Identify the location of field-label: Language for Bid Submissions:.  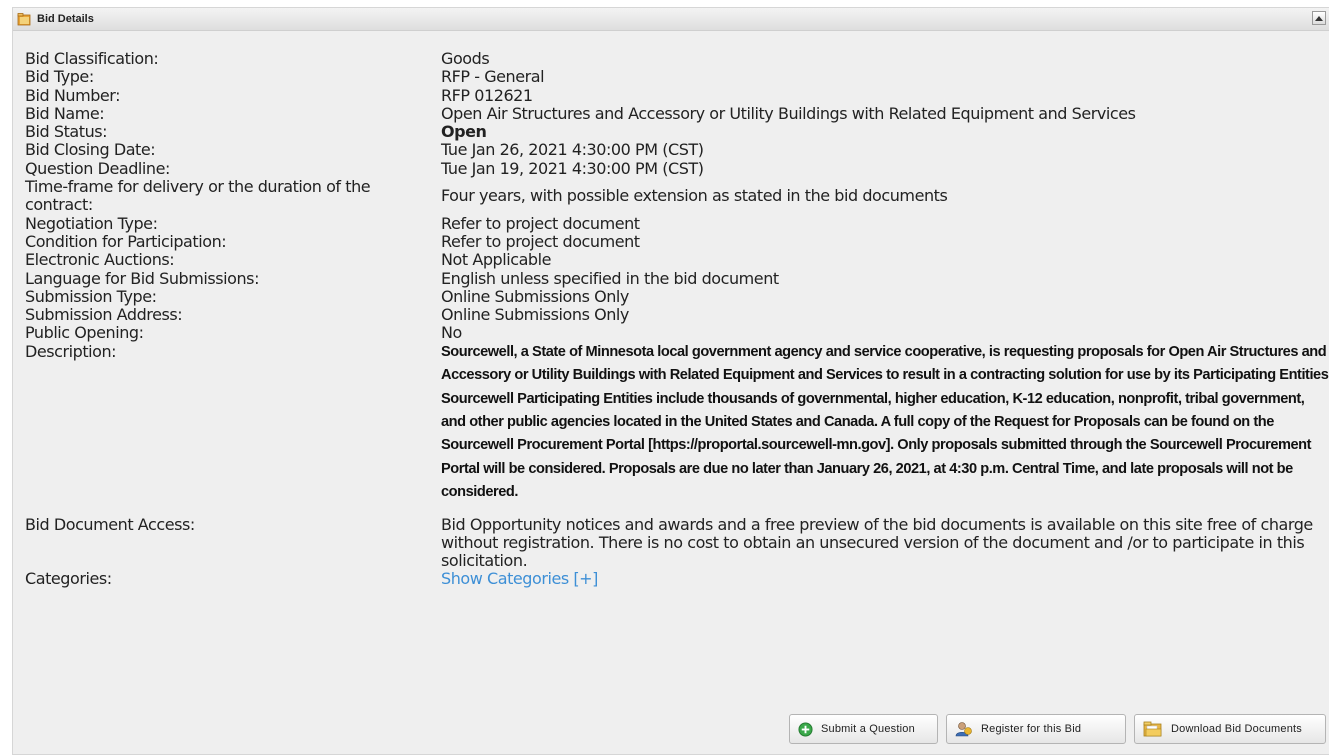
(142, 278).